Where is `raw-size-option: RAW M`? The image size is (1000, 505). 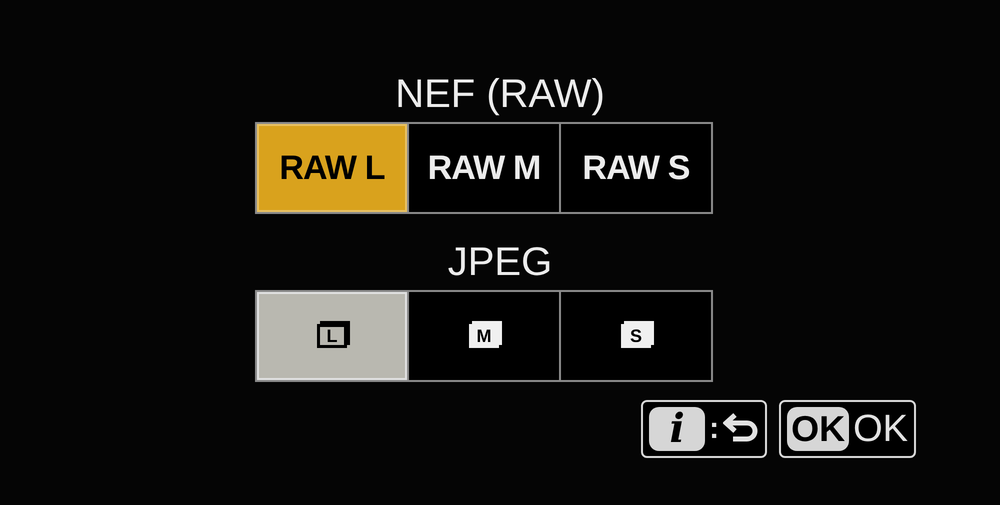 raw-size-option: RAW M is located at coordinates (484, 168).